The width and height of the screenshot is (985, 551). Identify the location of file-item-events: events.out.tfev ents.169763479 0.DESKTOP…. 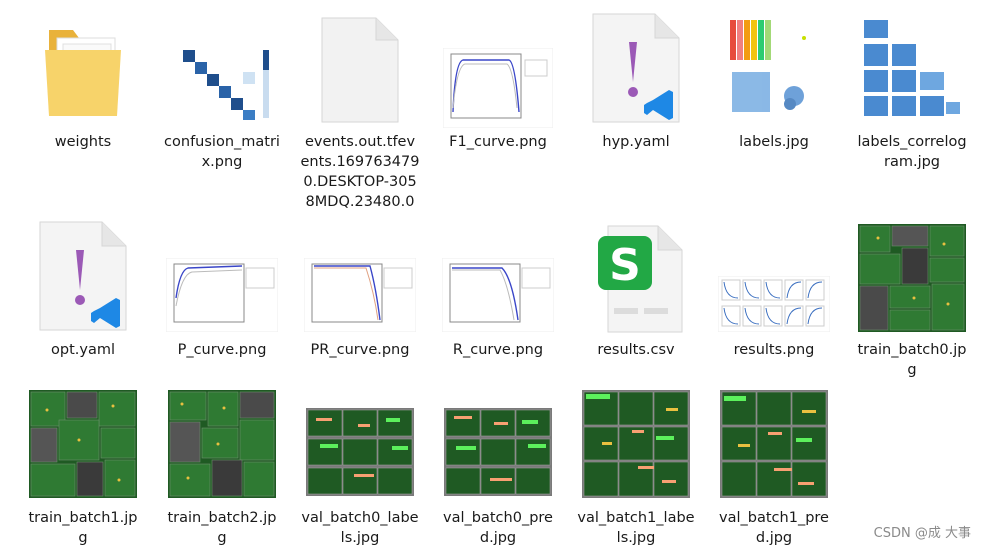
(360, 115).